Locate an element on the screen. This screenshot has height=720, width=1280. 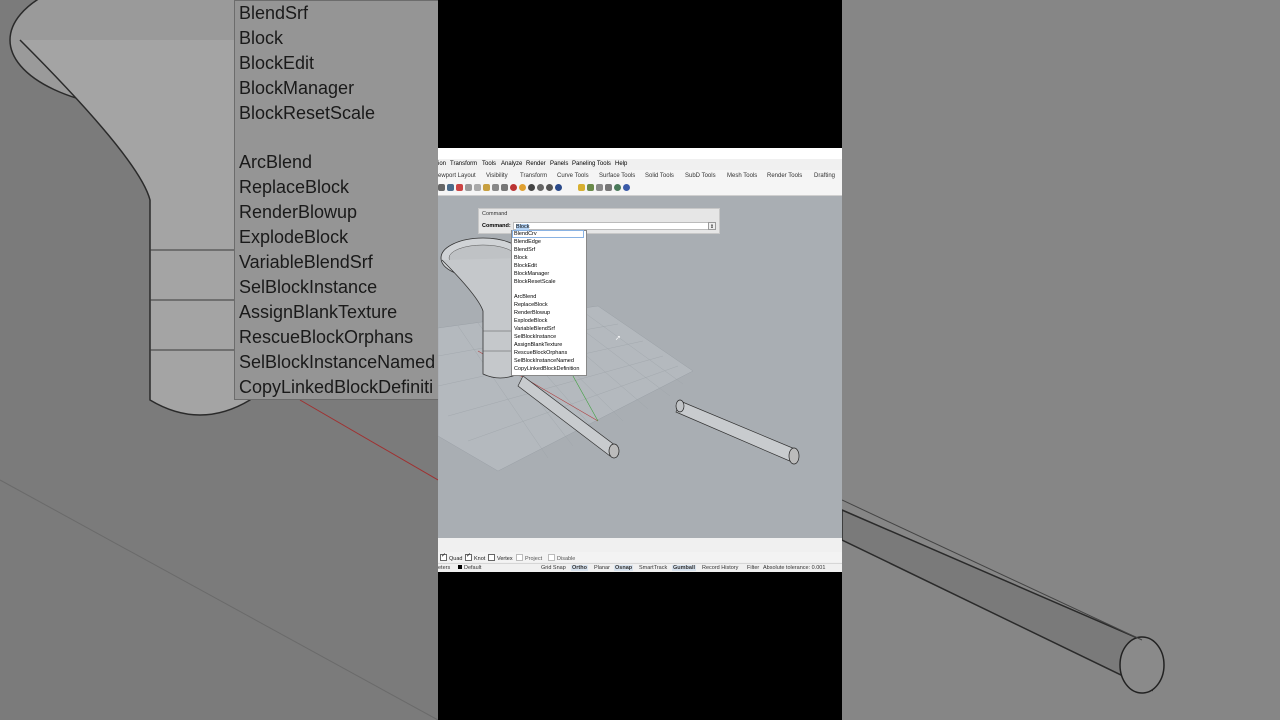
autocomplete-item: BlockManager is located at coordinates (531, 274).